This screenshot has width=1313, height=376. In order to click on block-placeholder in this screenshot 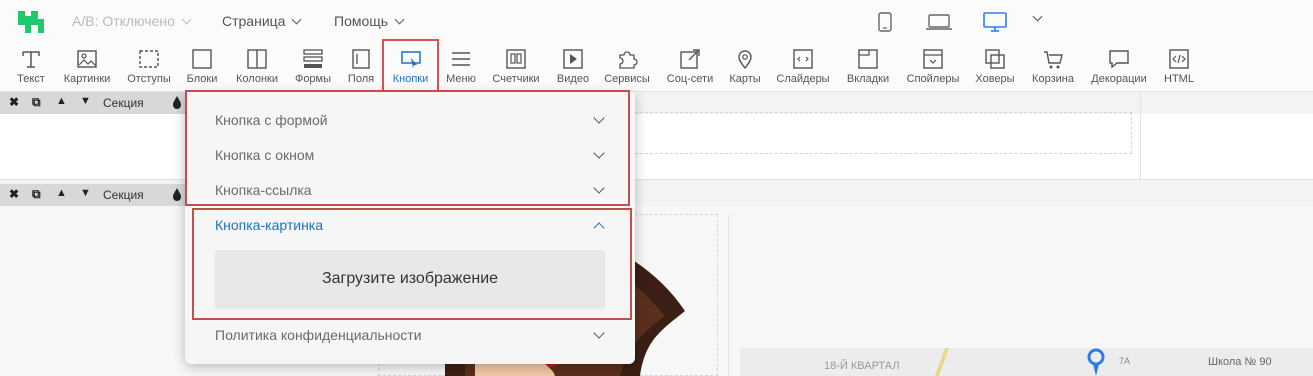, I will do `click(881, 133)`.